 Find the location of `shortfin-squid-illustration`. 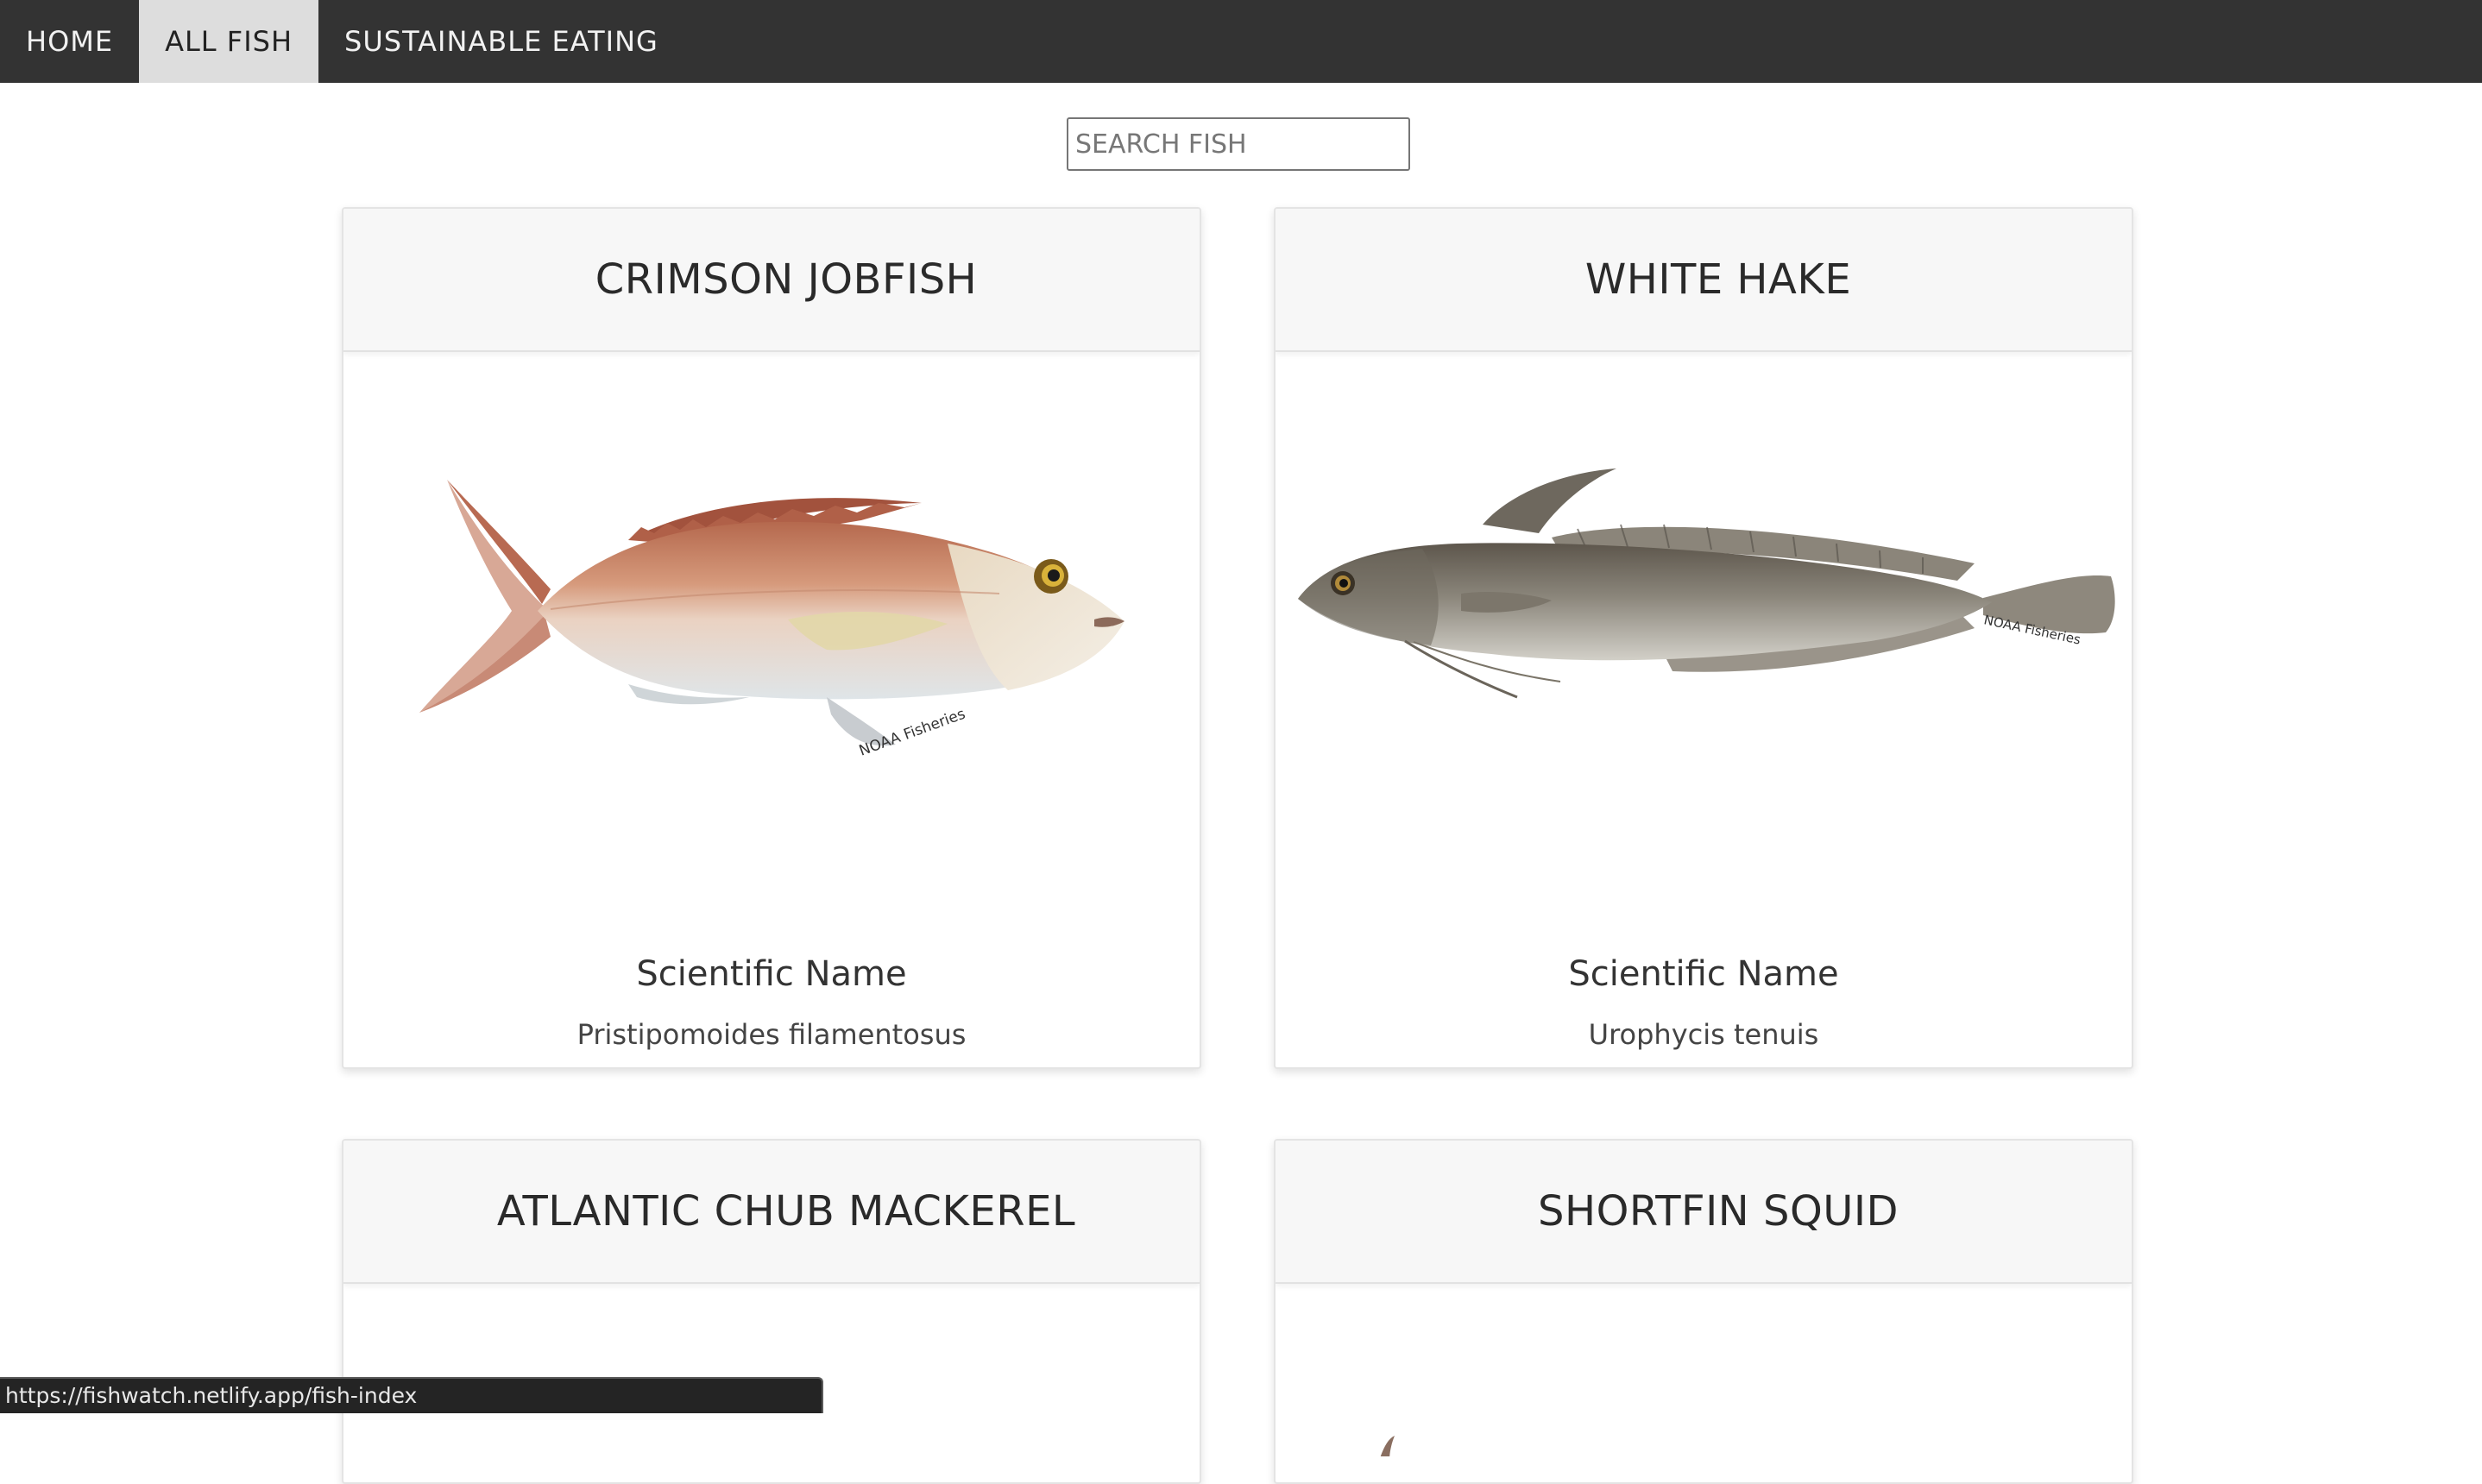

shortfin-squid-illustration is located at coordinates (1387, 1446).